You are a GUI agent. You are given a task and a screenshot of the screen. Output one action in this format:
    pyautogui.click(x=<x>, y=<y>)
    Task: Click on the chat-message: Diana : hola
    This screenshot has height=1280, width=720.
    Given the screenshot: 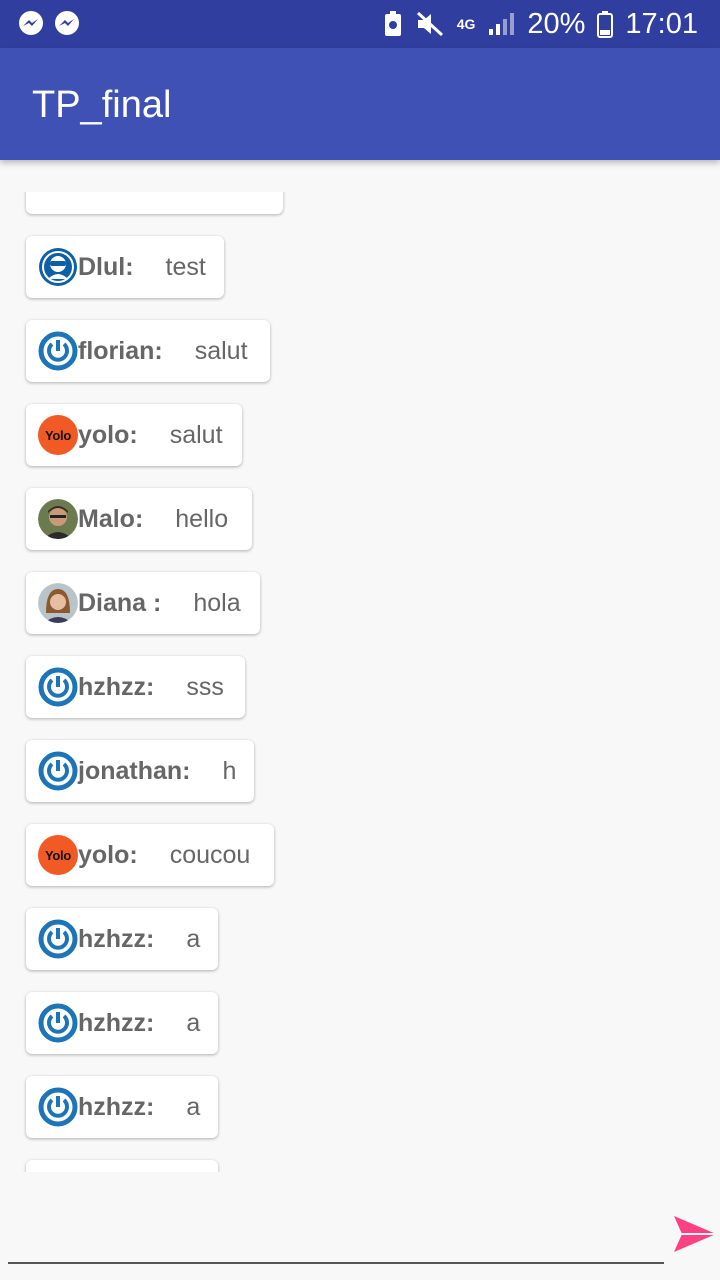 What is the action you would take?
    pyautogui.click(x=143, y=603)
    